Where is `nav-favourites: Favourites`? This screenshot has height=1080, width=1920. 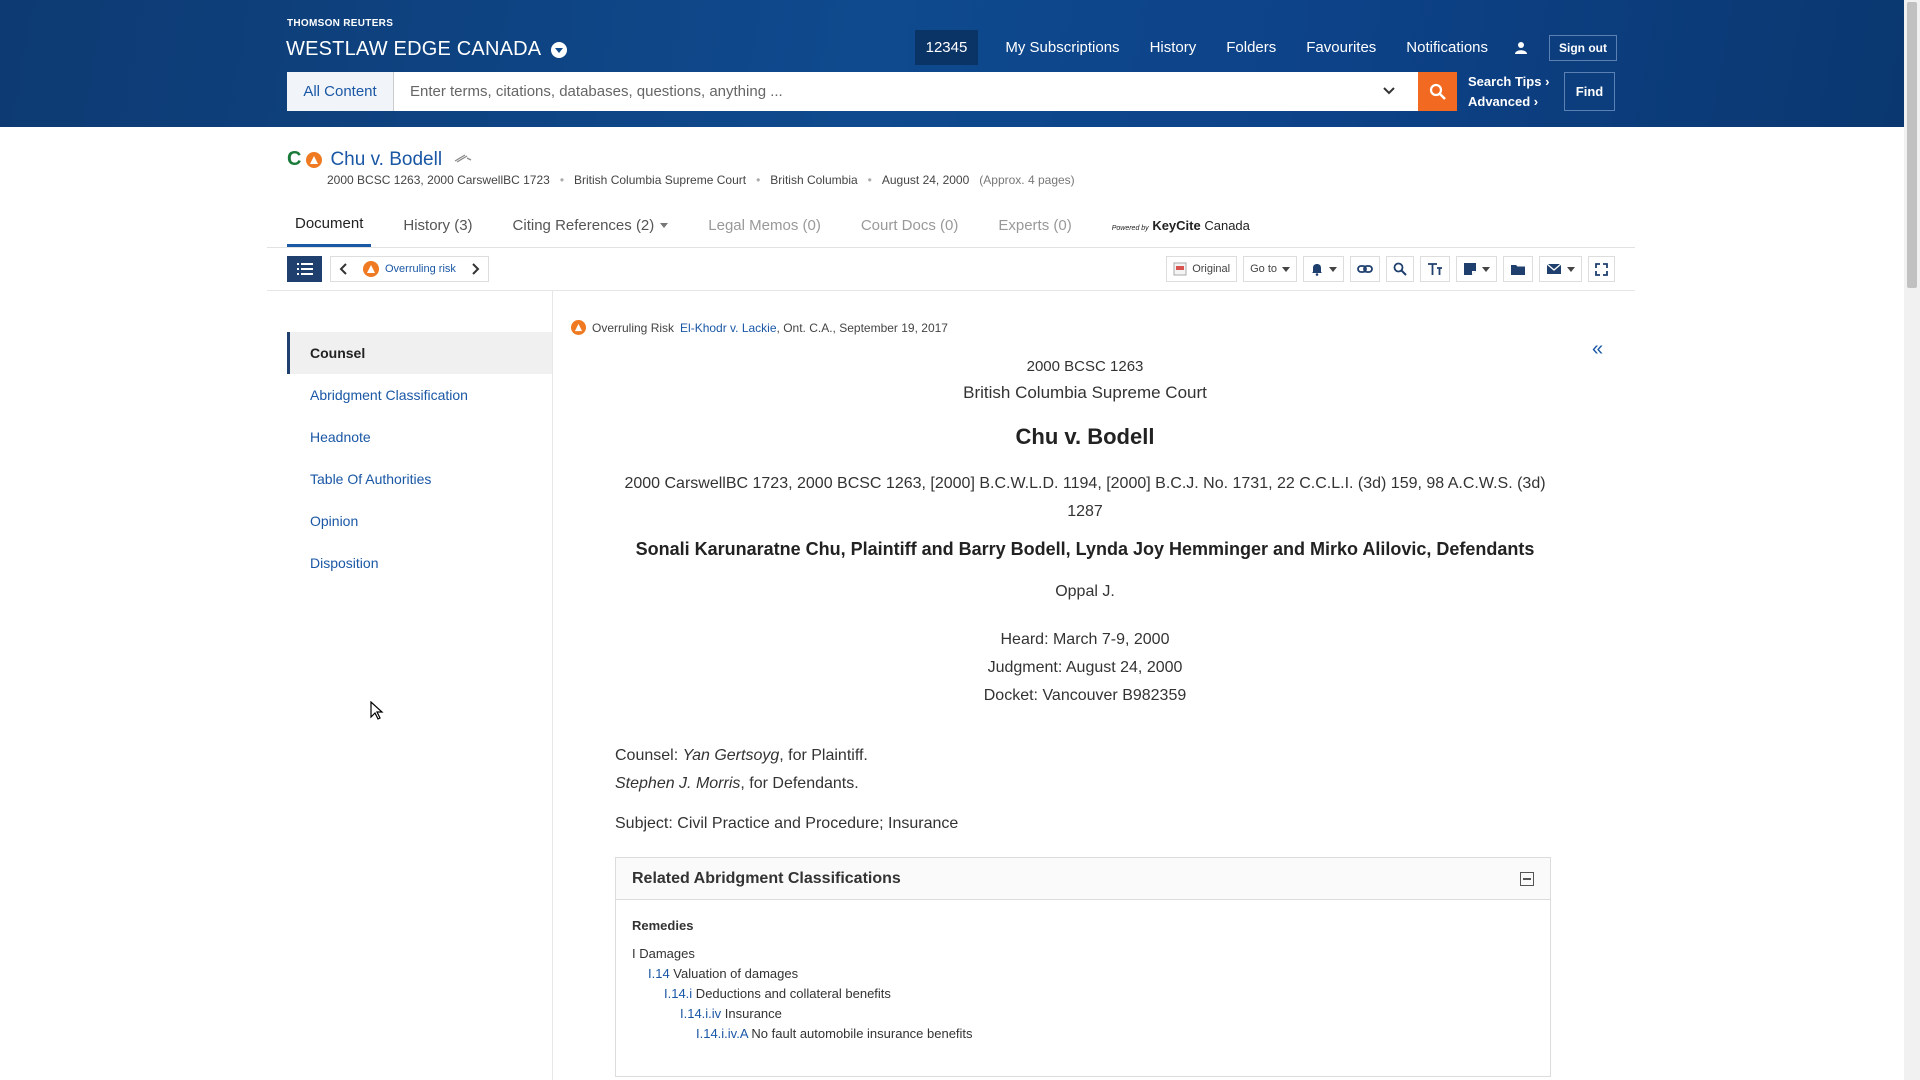
nav-favourites: Favourites is located at coordinates (1341, 47).